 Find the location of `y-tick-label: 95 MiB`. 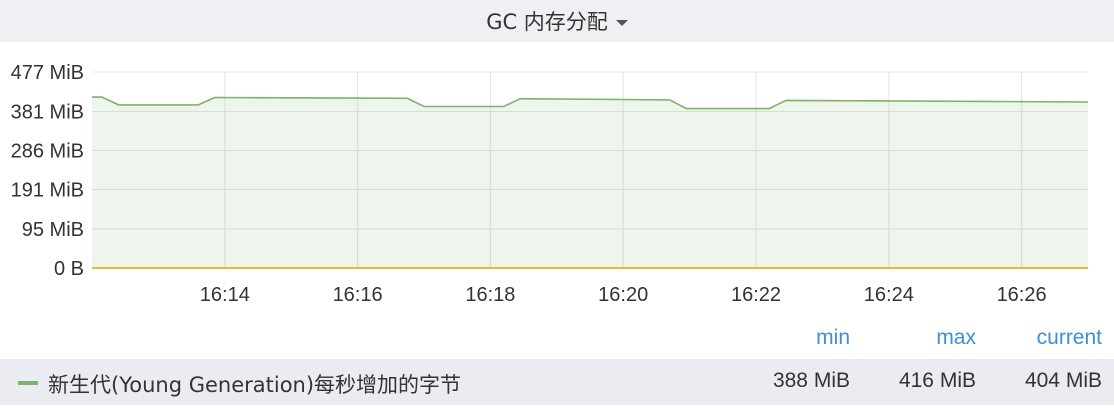

y-tick-label: 95 MiB is located at coordinates (53, 230).